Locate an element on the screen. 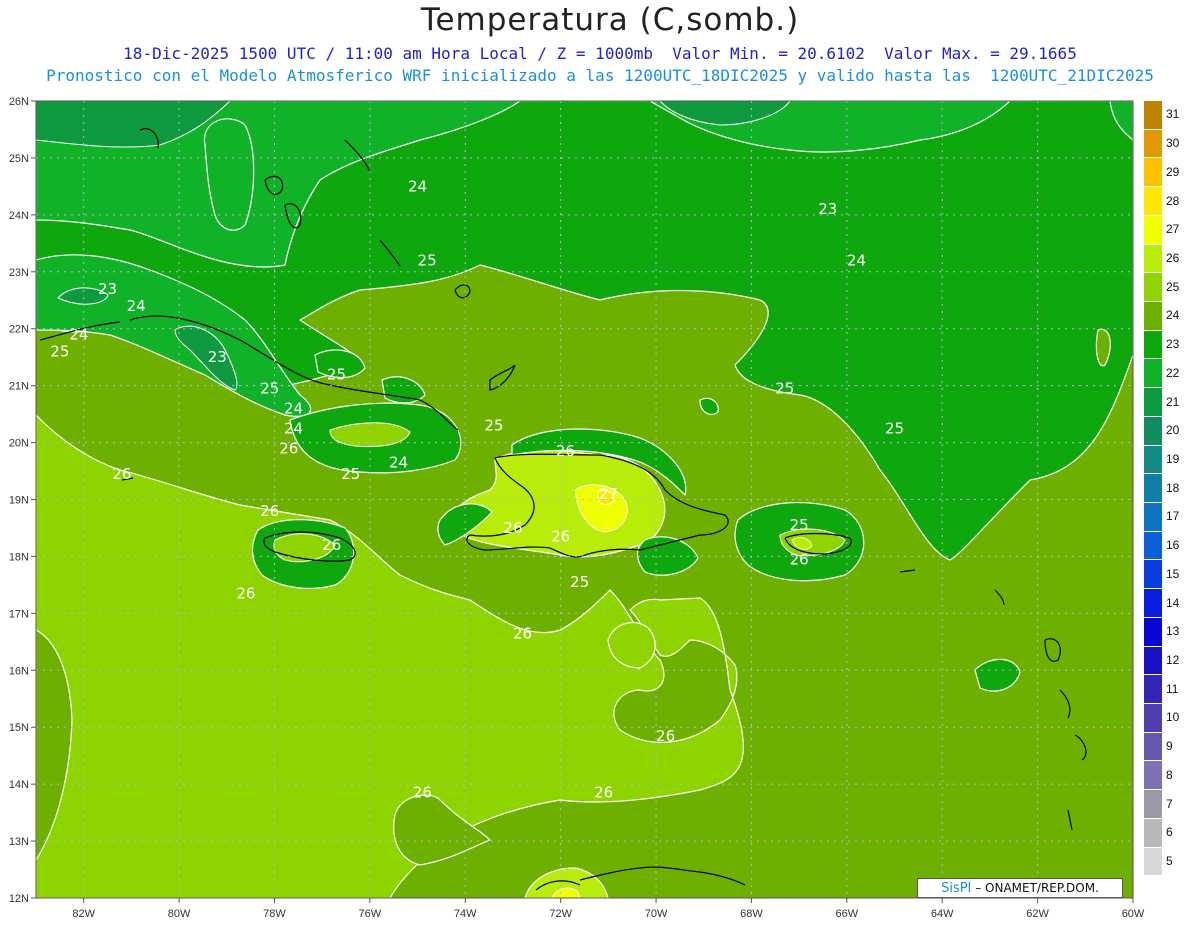 Image resolution: width=1200 pixels, height=927 pixels. colorbar-label: 18 is located at coordinates (1173, 487).